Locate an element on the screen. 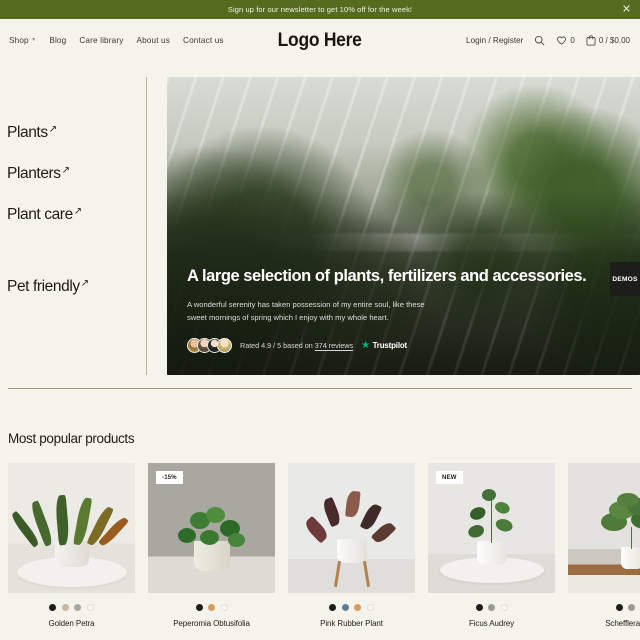 The height and width of the screenshot is (640, 640). bag-icon is located at coordinates (591, 40).